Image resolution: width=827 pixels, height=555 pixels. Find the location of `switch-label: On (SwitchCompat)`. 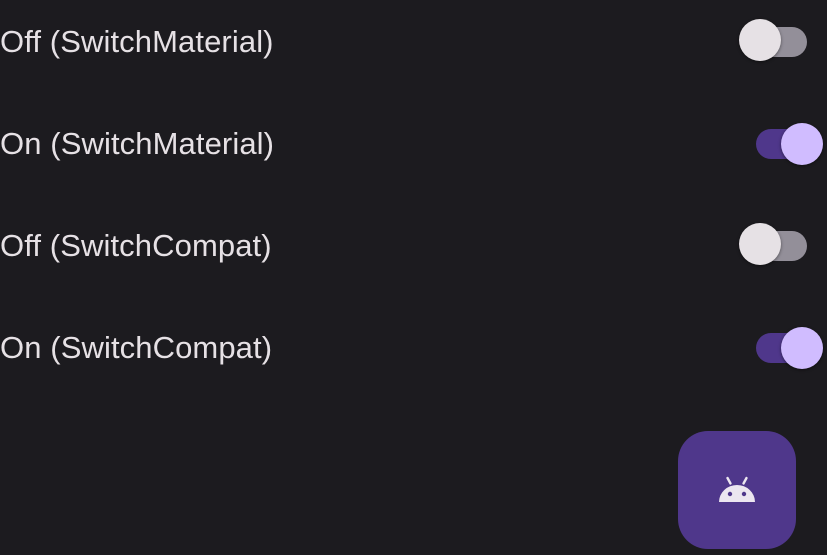

switch-label: On (SwitchCompat) is located at coordinates (136, 347).